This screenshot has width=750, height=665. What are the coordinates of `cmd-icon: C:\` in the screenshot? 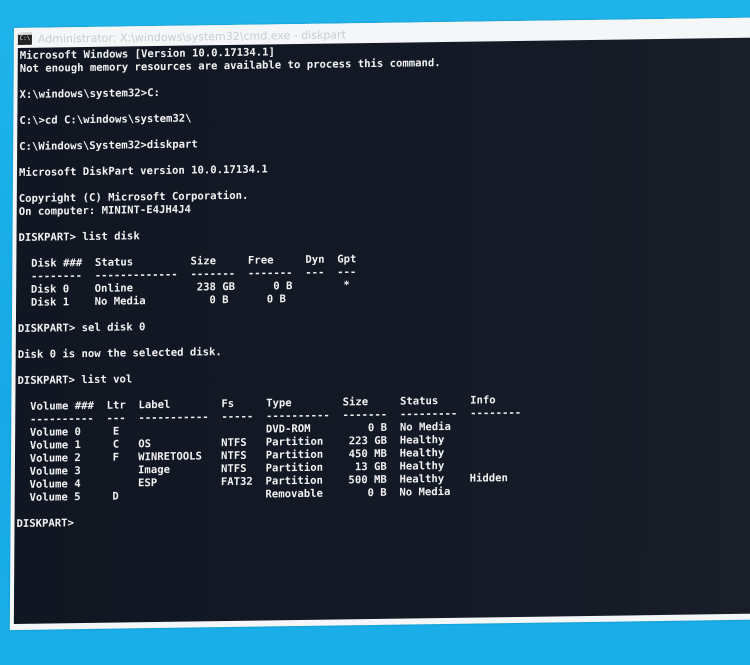 It's located at (24, 38).